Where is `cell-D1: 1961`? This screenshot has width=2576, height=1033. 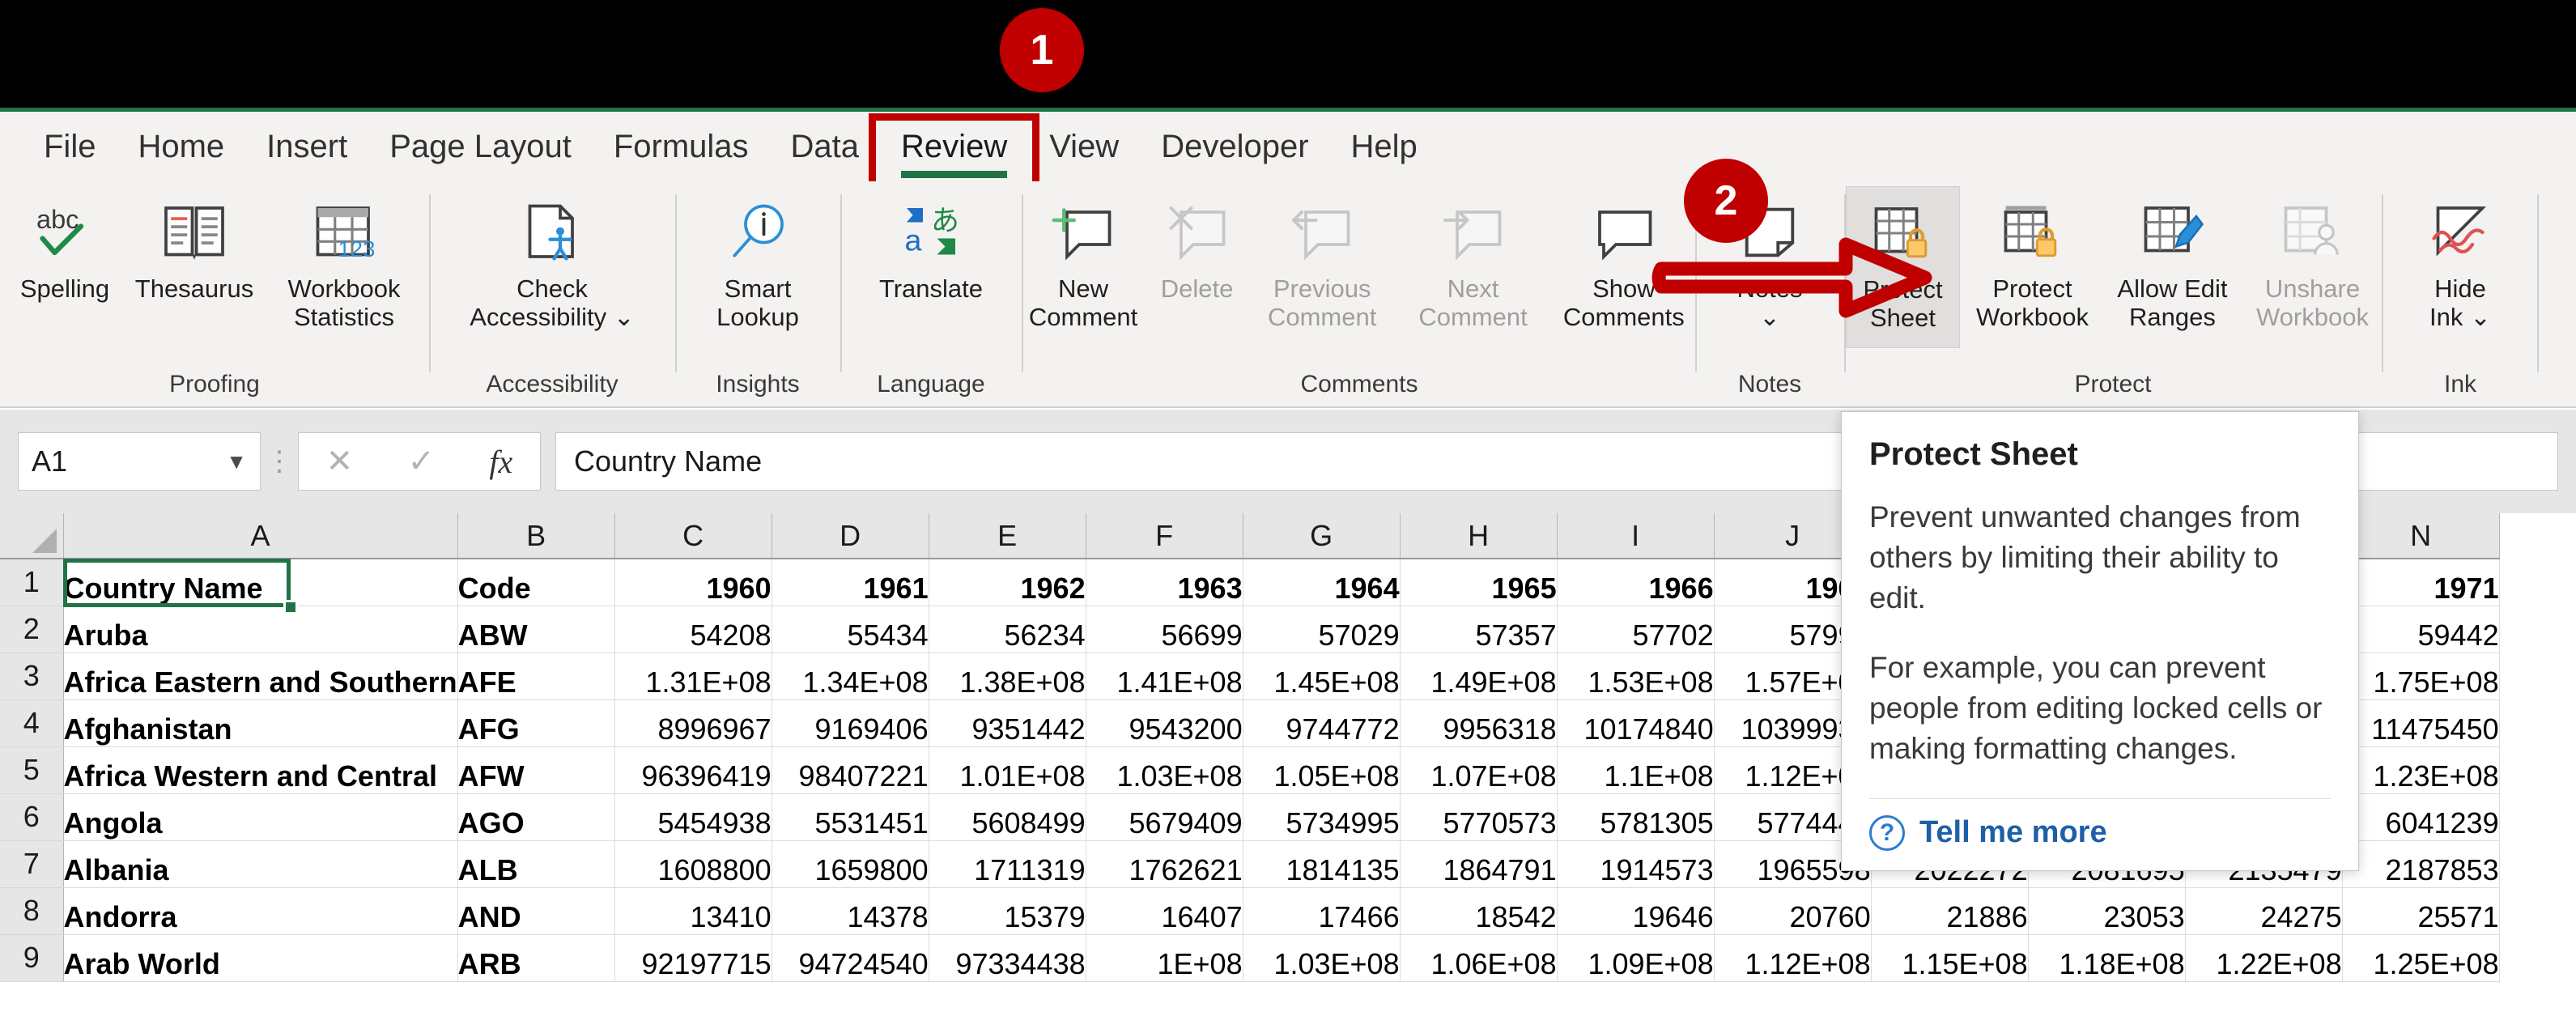 cell-D1: 1961 is located at coordinates (850, 582).